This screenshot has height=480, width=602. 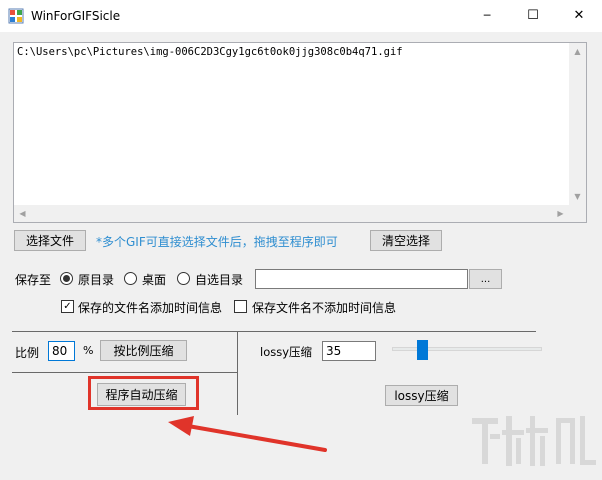 I want to click on no-time-checkbox, so click(x=240, y=306).